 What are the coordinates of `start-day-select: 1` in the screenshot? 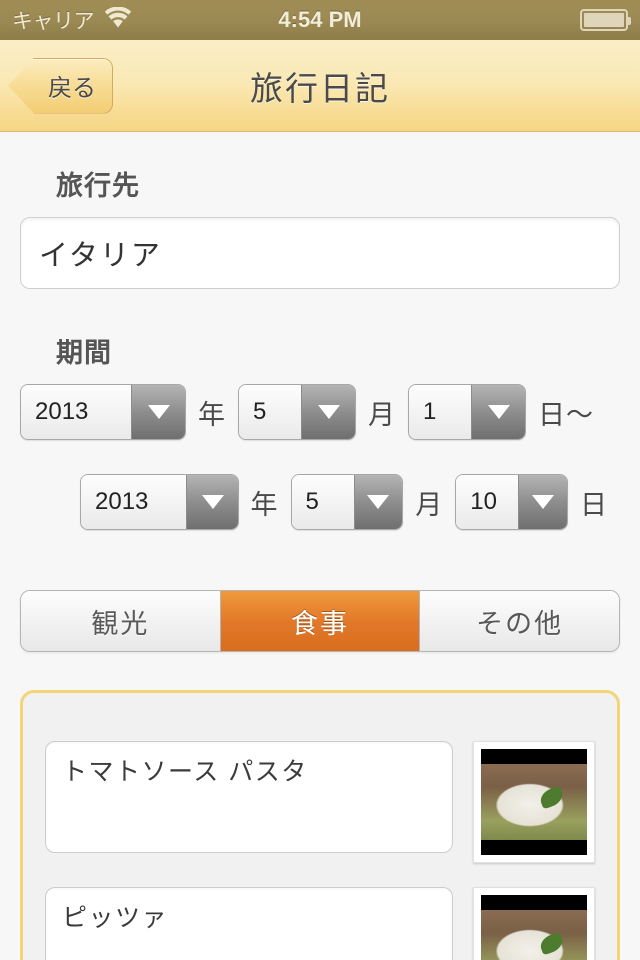 It's located at (467, 412).